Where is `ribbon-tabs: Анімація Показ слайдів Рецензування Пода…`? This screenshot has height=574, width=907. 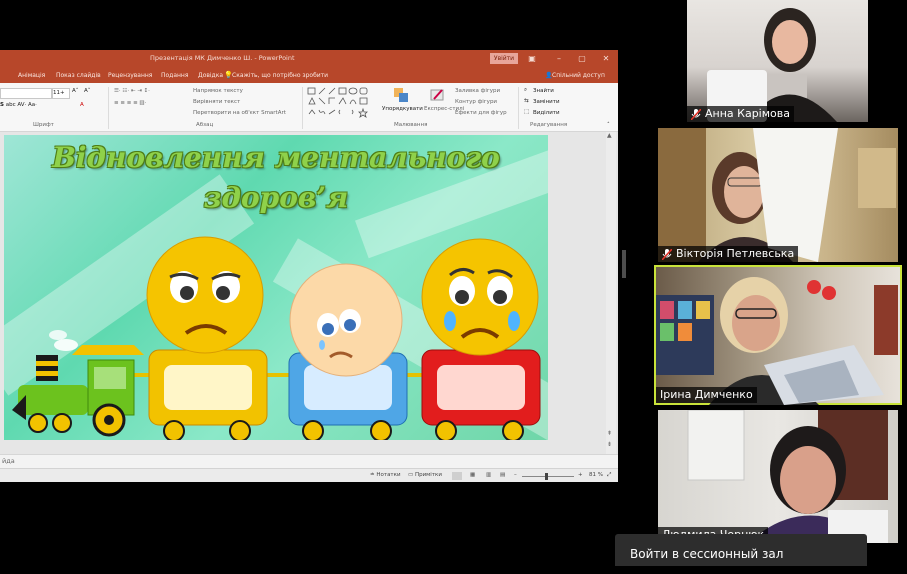
ribbon-tabs: Анімація Показ слайдів Рецензування Пода… is located at coordinates (309, 75).